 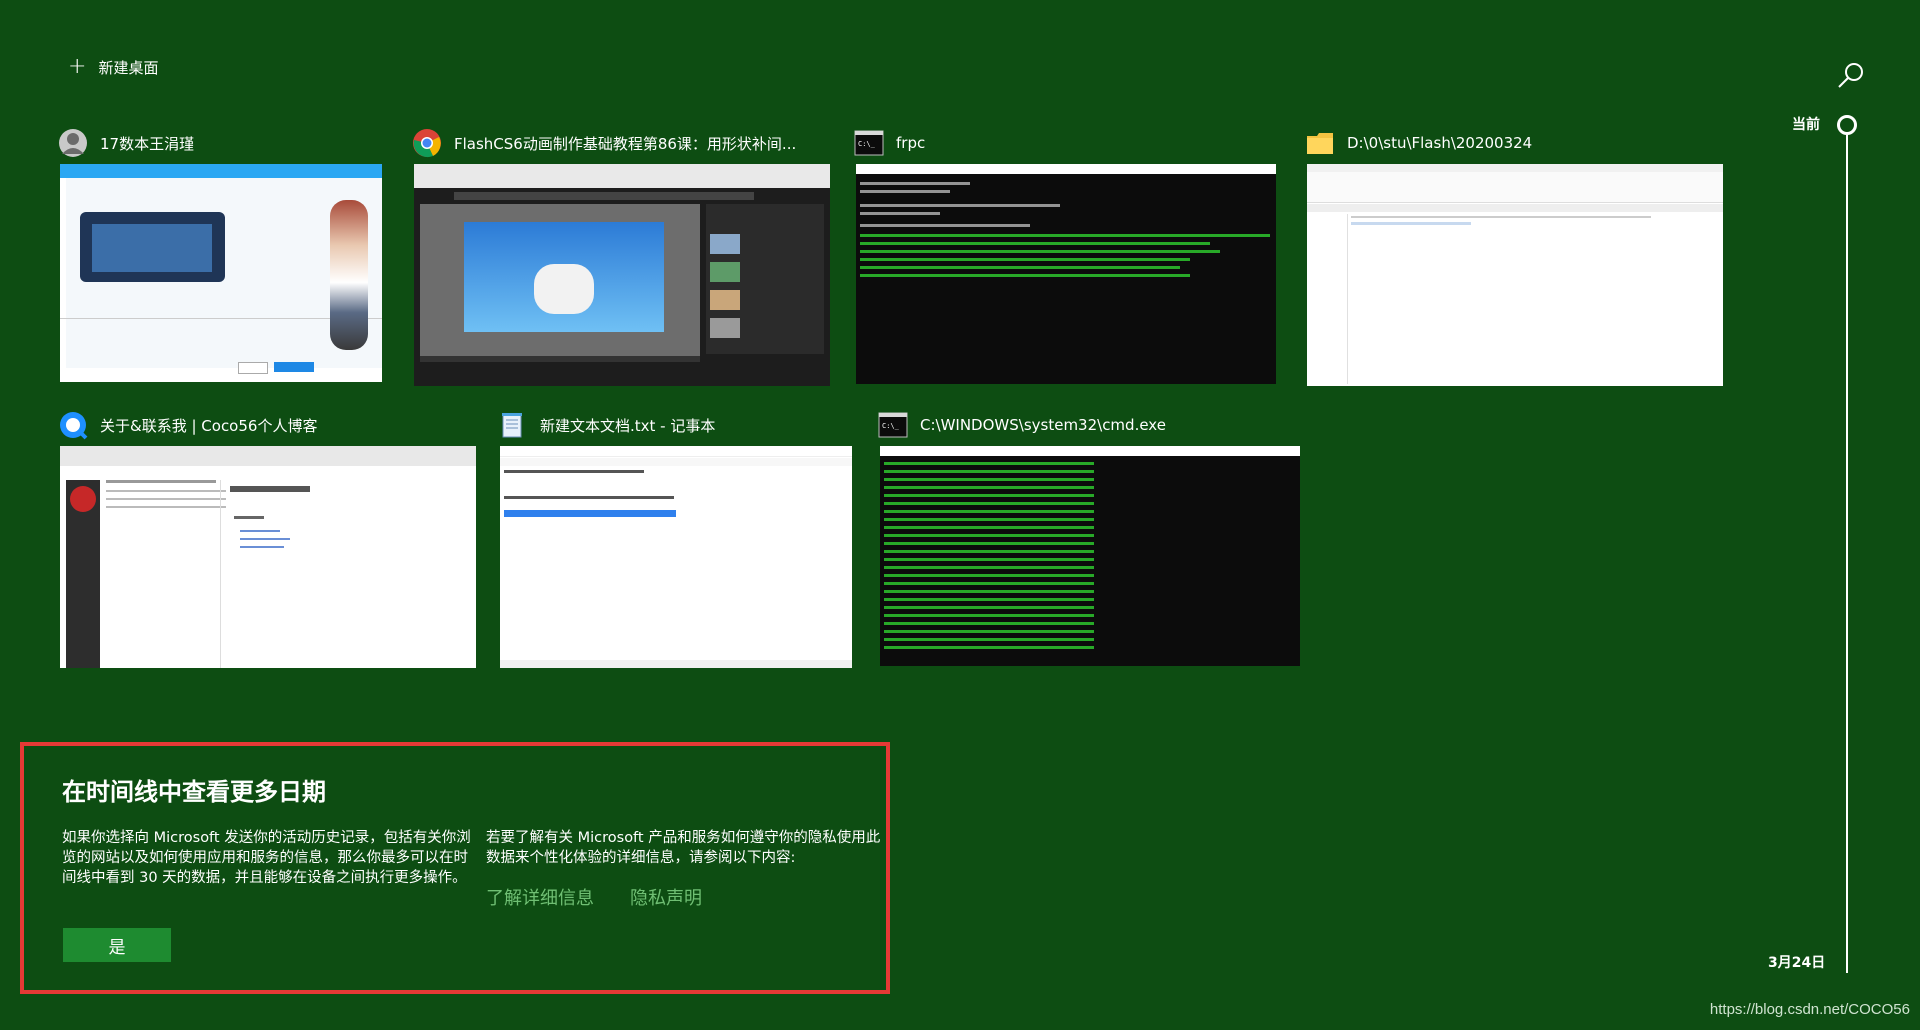 What do you see at coordinates (1806, 125) in the screenshot?
I see `timeline-current-label: 当前` at bounding box center [1806, 125].